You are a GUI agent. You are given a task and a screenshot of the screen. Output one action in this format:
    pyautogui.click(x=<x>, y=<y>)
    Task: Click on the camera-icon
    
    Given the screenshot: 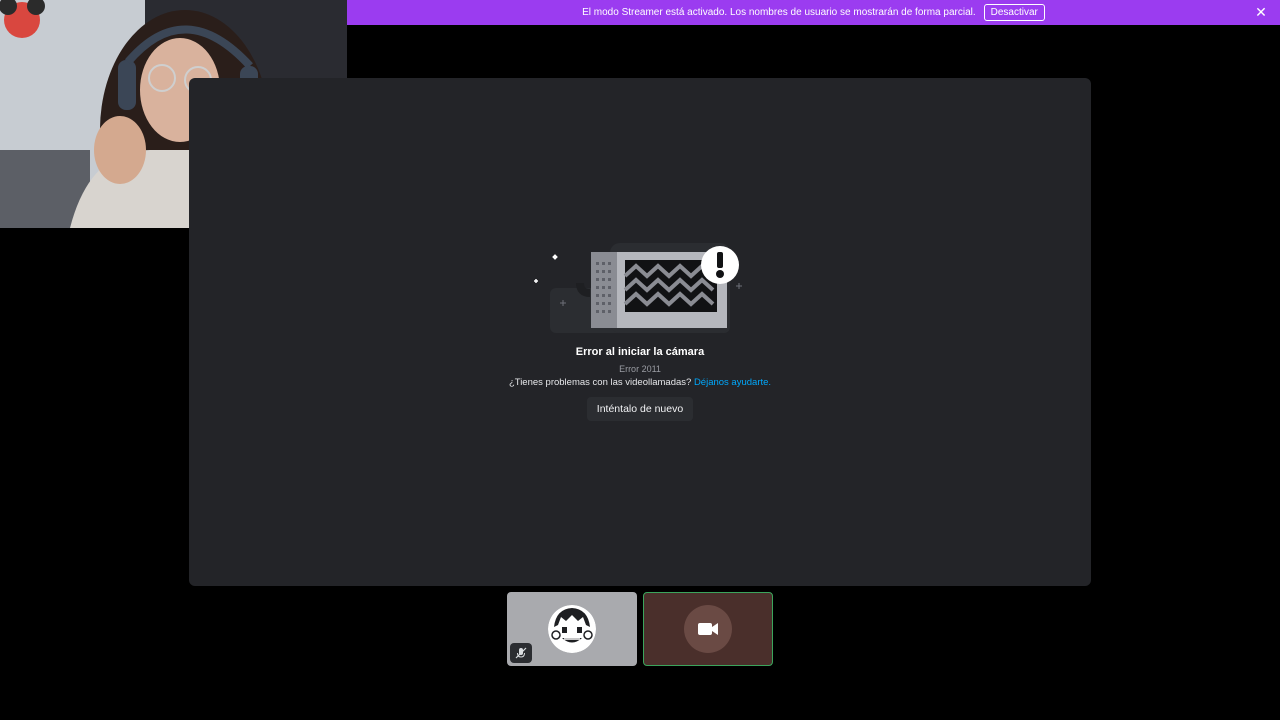 What is the action you would take?
    pyautogui.click(x=708, y=629)
    